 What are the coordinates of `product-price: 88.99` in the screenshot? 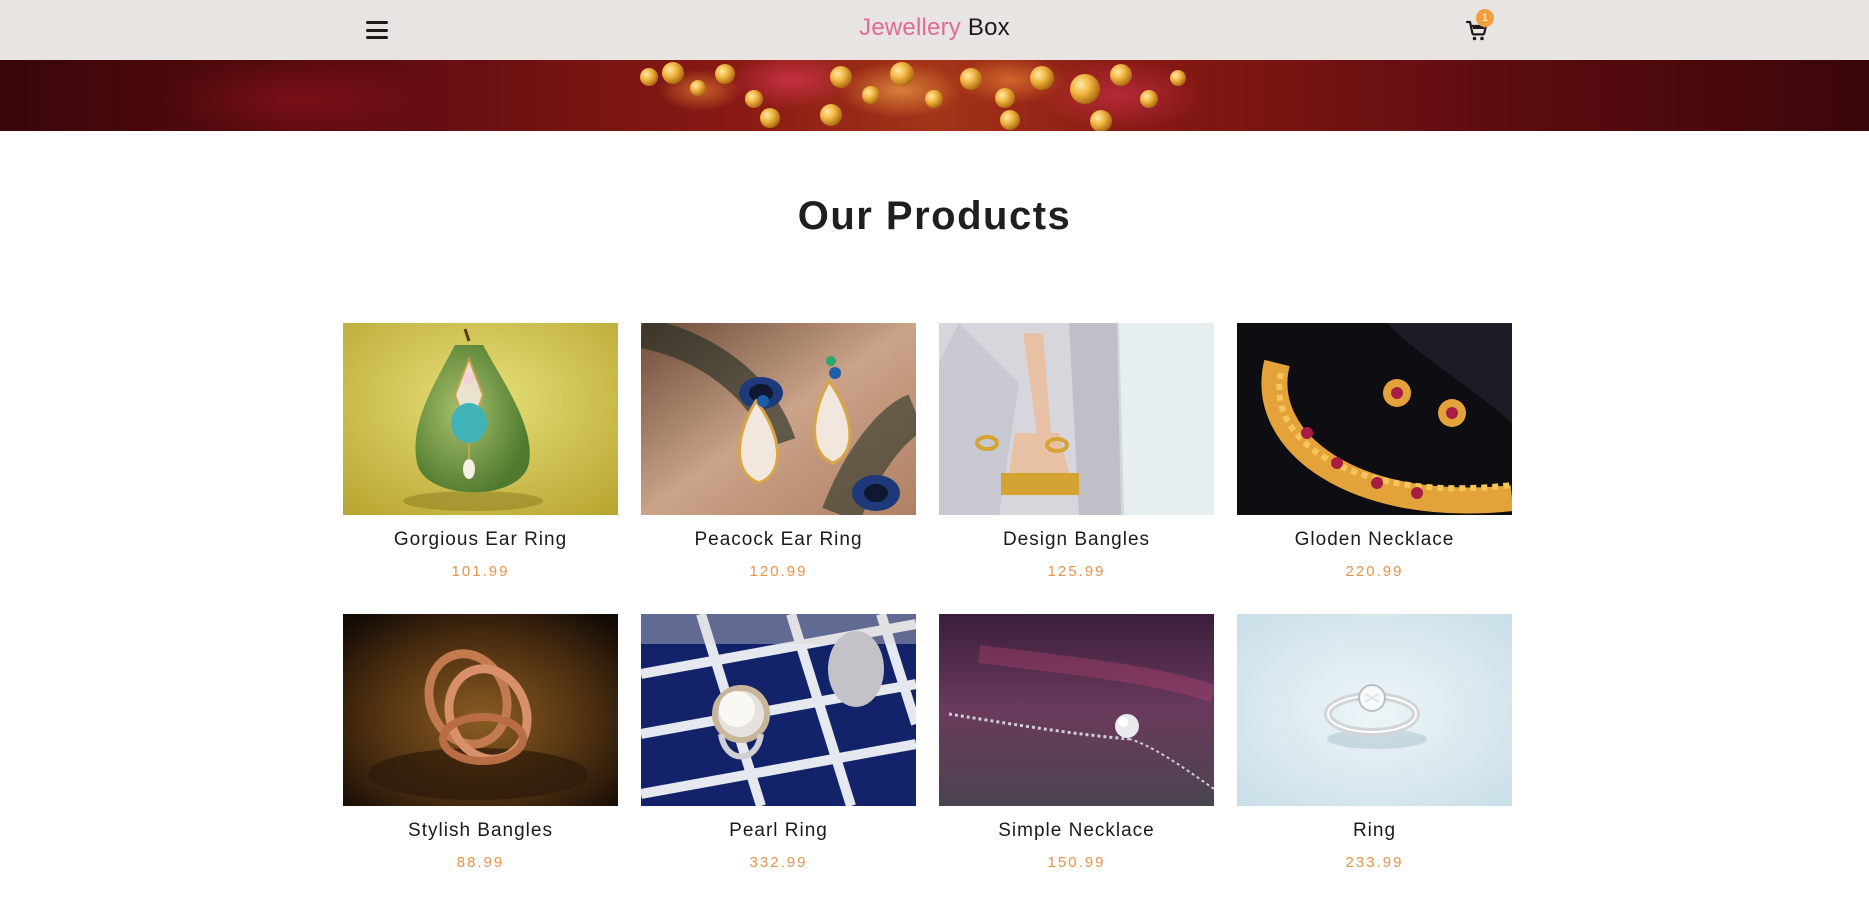 It's located at (480, 862).